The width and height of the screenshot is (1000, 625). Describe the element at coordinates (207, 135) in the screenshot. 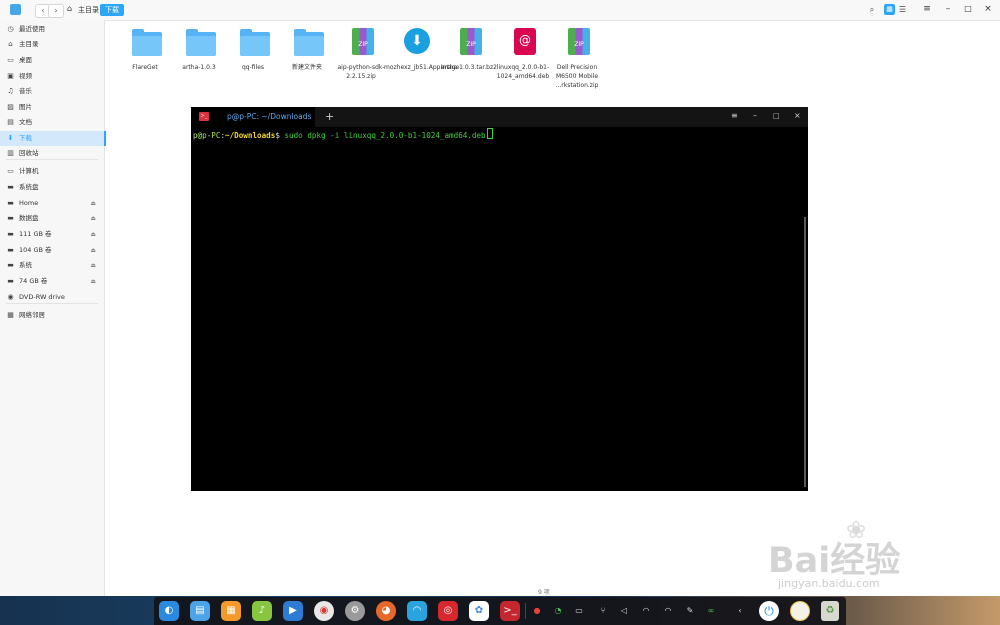

I see `prompt-user: p@p-PC` at that location.